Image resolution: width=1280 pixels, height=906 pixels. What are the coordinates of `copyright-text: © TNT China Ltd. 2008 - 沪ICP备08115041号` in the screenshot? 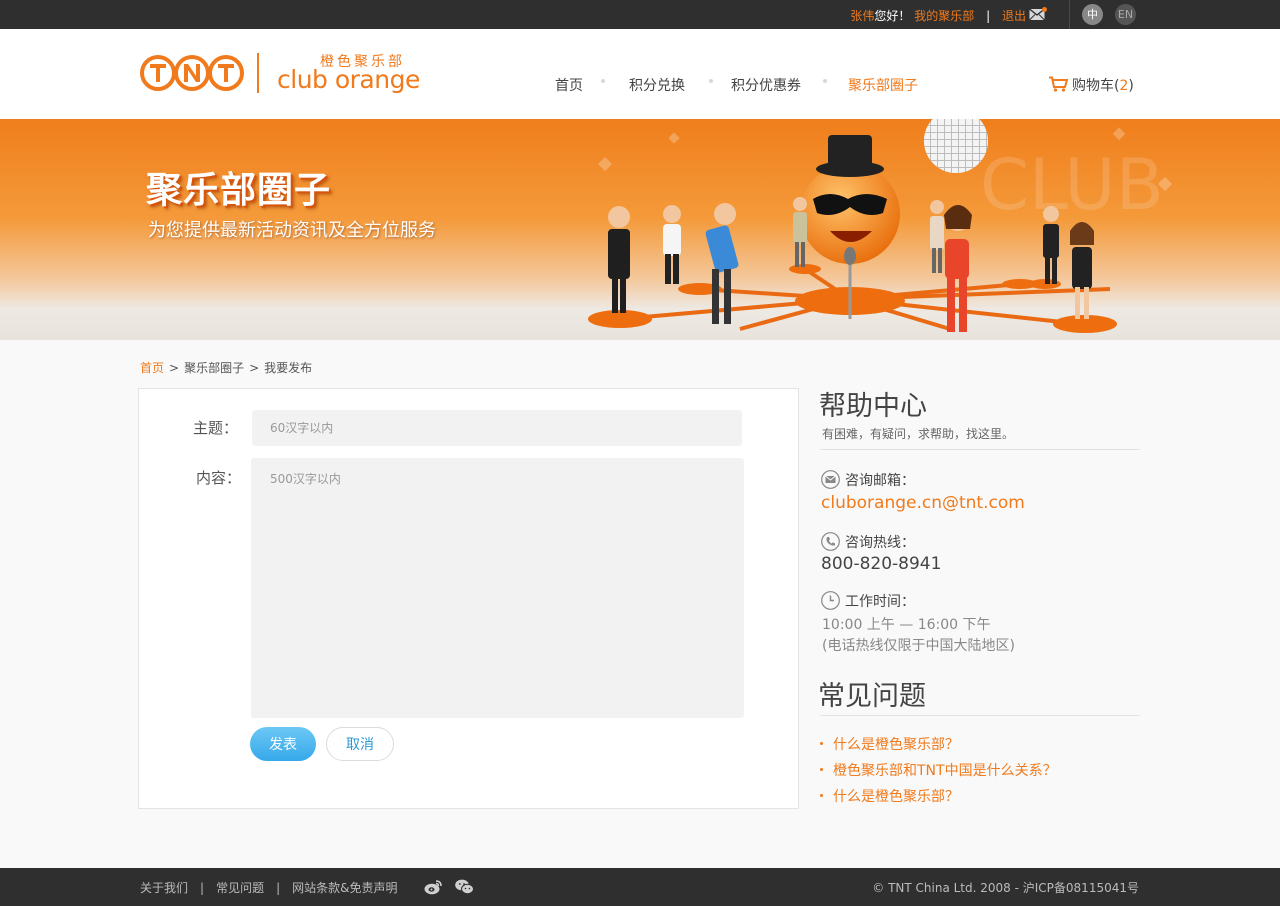 It's located at (1005, 888).